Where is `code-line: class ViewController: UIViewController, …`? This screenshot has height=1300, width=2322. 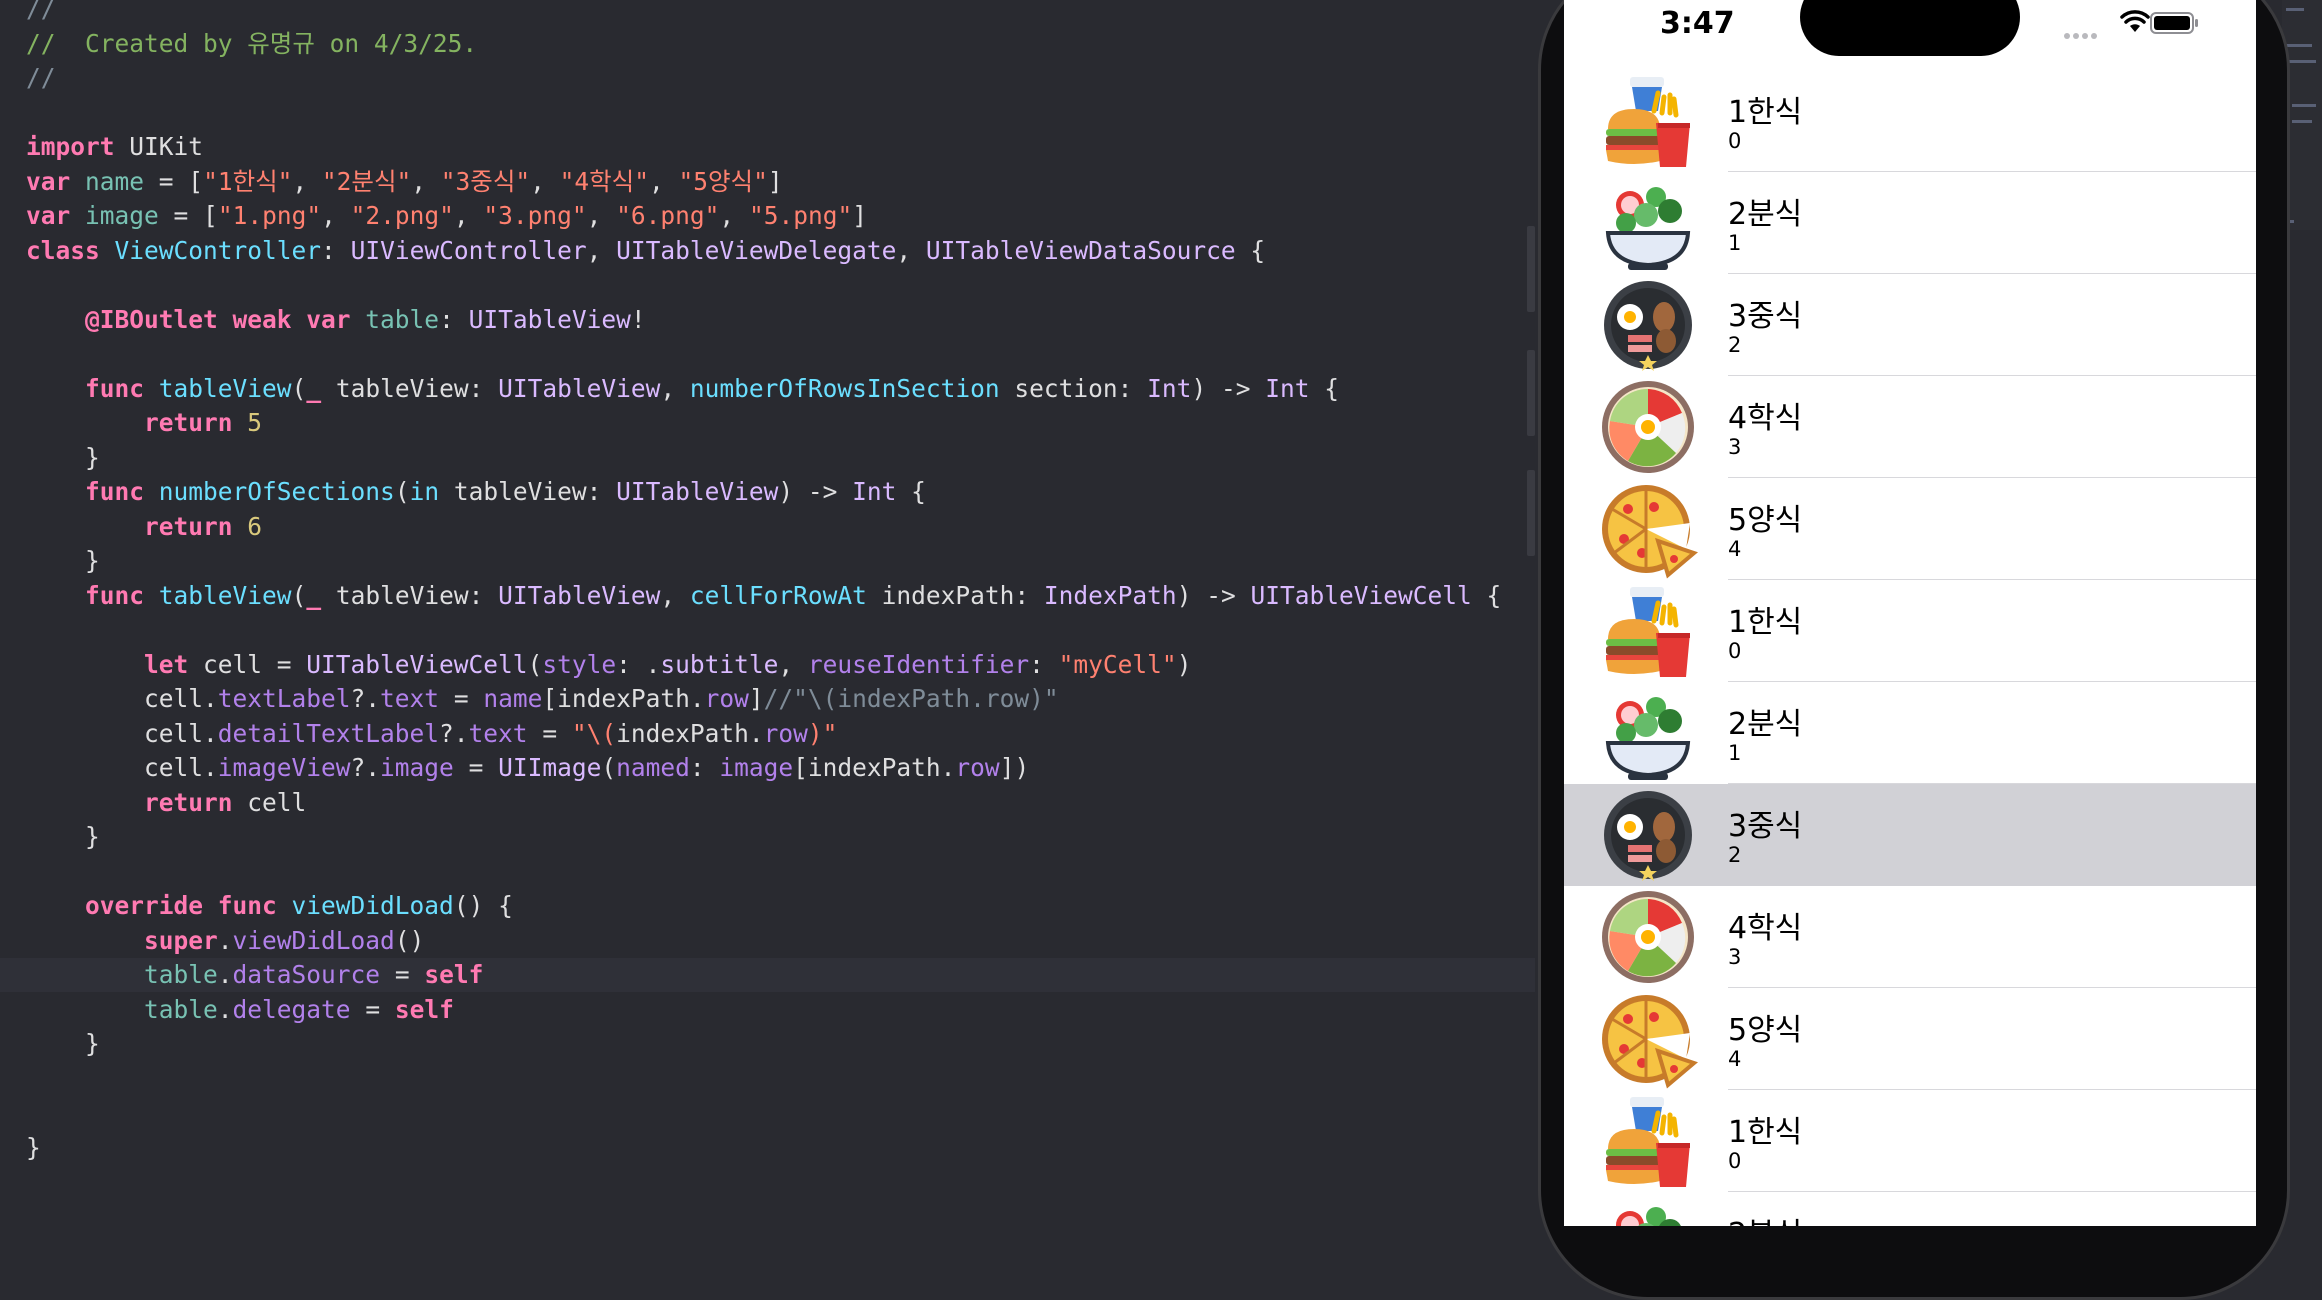 code-line: class ViewController: UIViewController, … is located at coordinates (767, 251).